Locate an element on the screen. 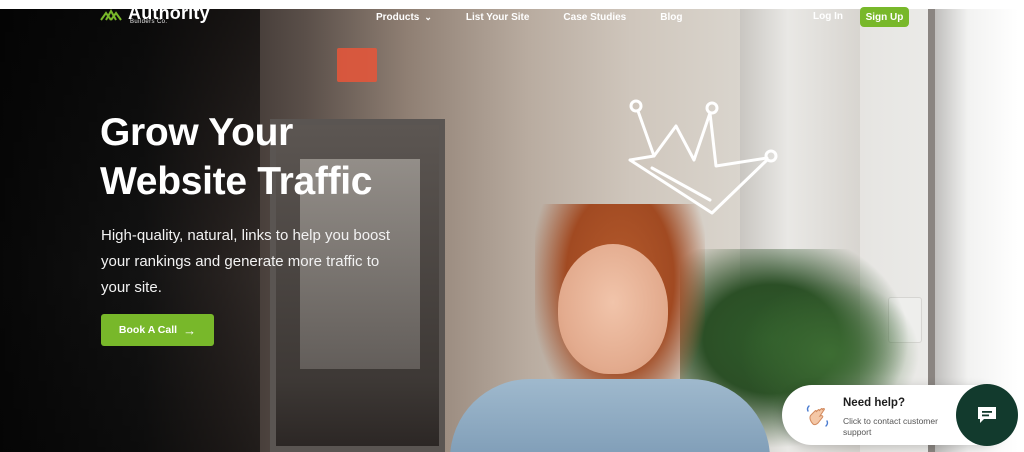 Image resolution: width=1024 pixels, height=452 pixels. chat-bubble-icon is located at coordinates (987, 415).